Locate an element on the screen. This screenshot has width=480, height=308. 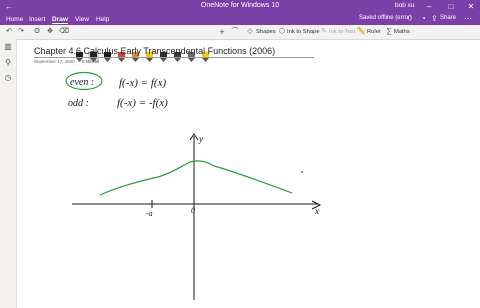
even-label: even : is located at coordinates (82, 82).